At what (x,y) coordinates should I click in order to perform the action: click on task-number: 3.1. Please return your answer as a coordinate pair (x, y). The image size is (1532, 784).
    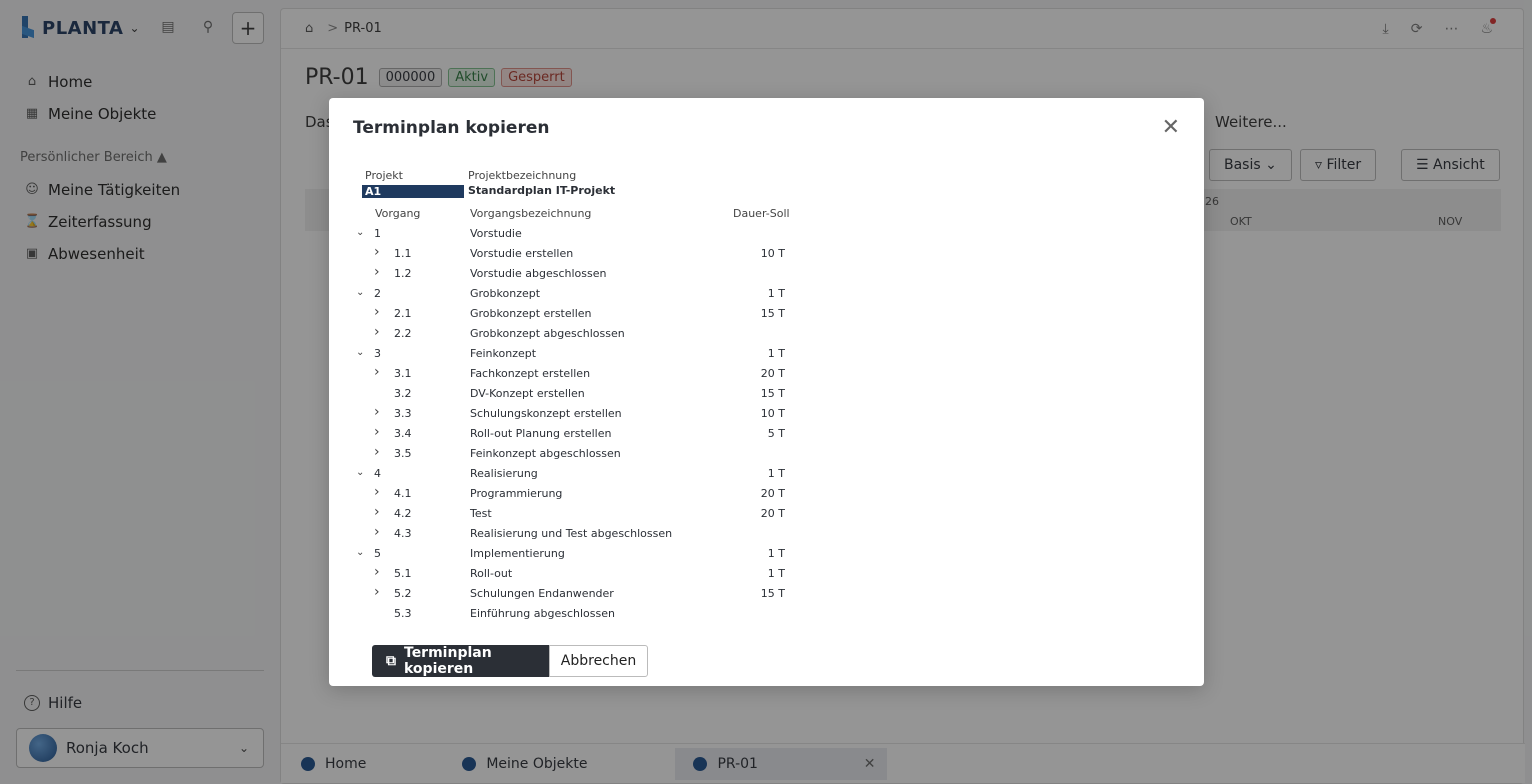
    Looking at the image, I should click on (403, 373).